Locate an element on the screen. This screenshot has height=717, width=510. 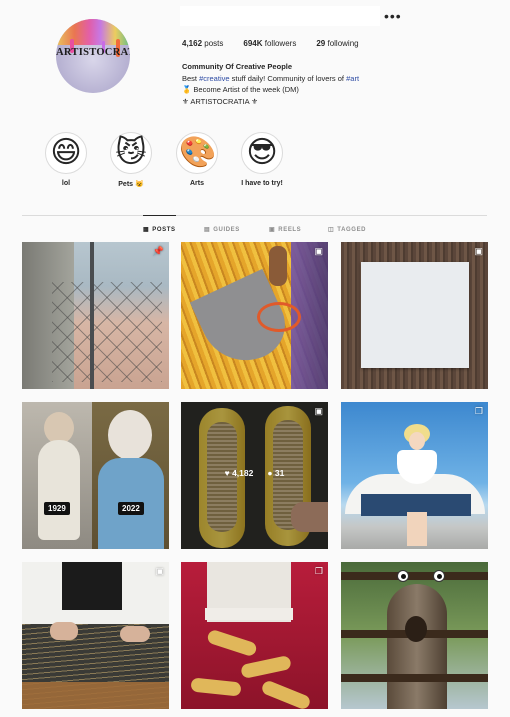
highlight-arts: 🎨 Arts is located at coordinates (197, 159).